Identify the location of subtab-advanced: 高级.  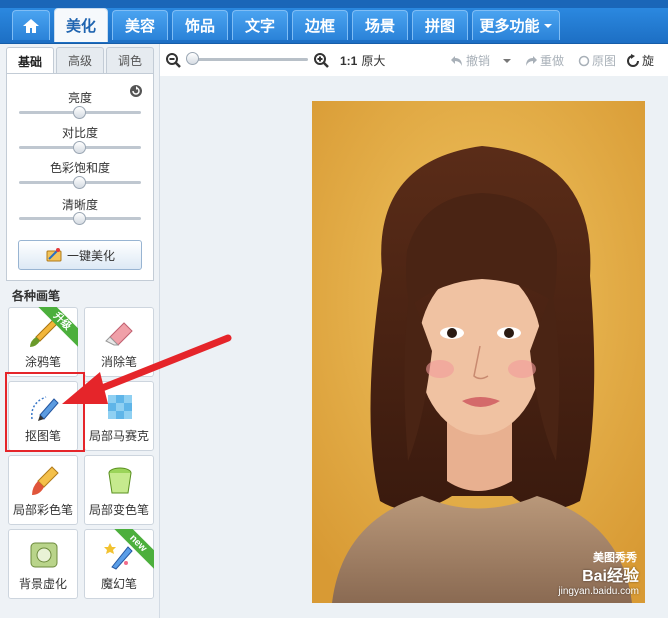
(80, 60).